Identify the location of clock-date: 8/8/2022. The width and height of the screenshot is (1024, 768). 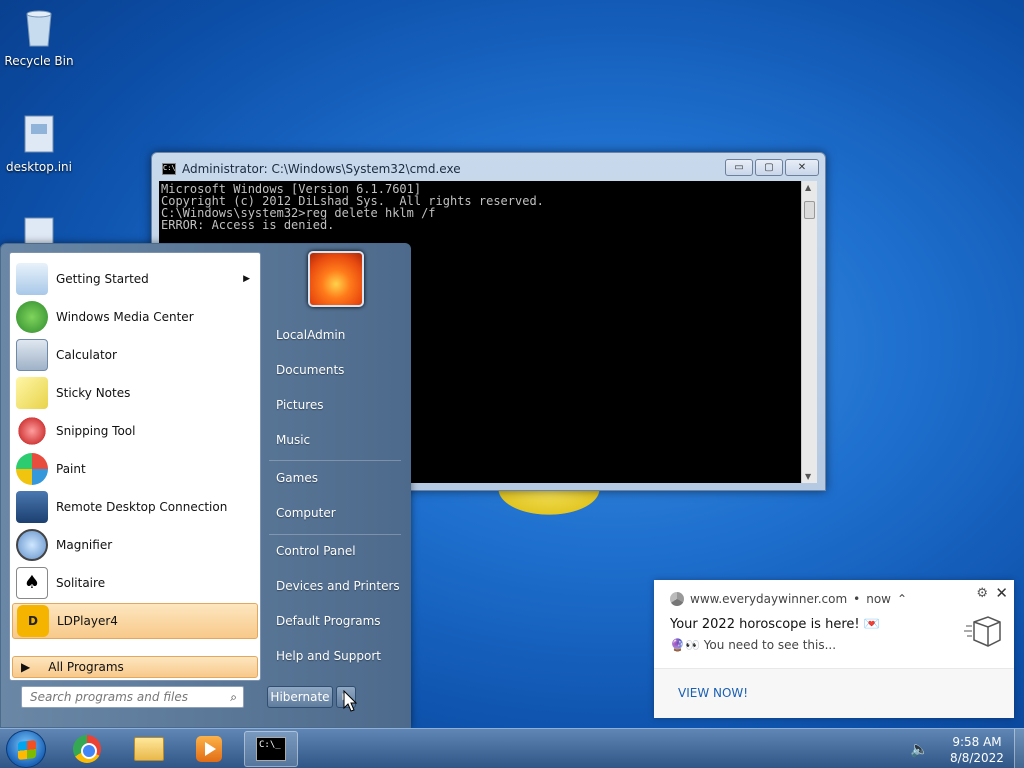
(977, 758).